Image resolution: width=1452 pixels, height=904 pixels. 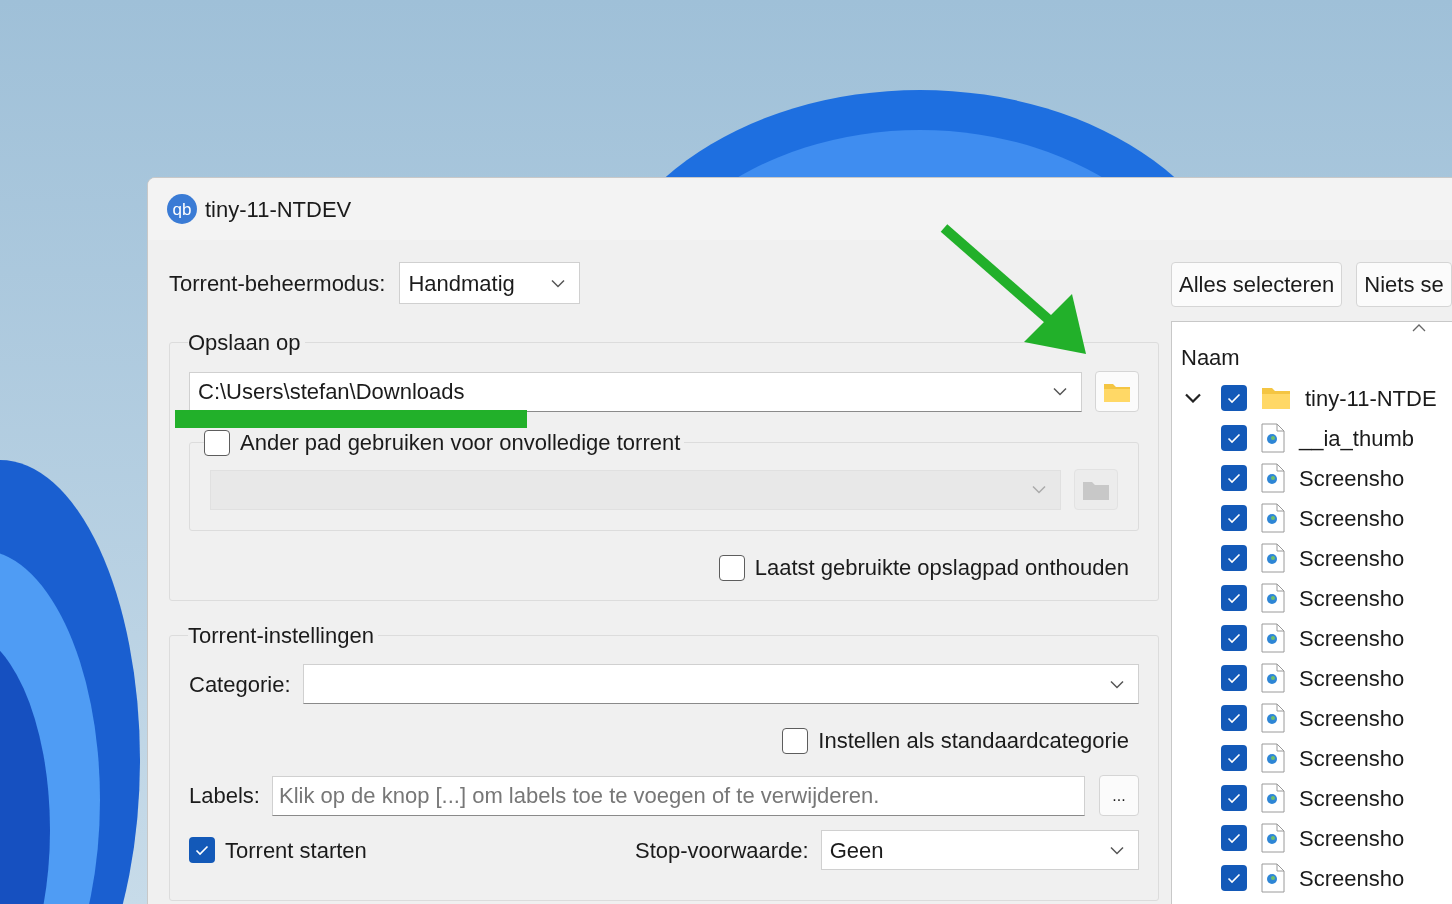 What do you see at coordinates (941, 568) in the screenshot?
I see `checkbox-label: Laatst gebruikte opslagpad onthouden` at bounding box center [941, 568].